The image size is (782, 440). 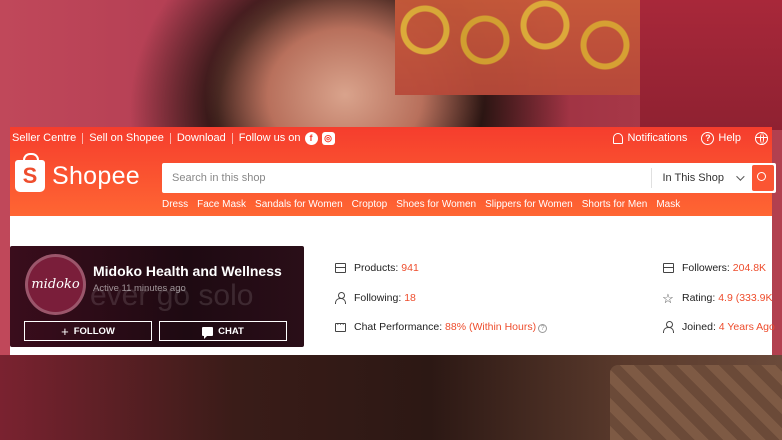 I want to click on stat-followers: Followers: 204.8K, so click(x=714, y=268).